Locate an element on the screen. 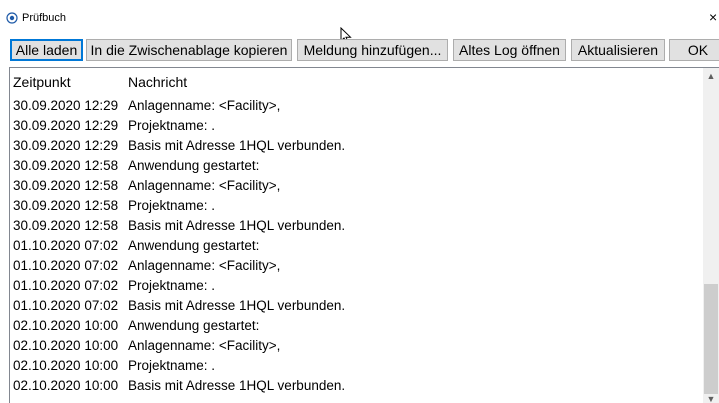 Image resolution: width=719 pixels, height=403 pixels. close-icon: × is located at coordinates (714, 17).